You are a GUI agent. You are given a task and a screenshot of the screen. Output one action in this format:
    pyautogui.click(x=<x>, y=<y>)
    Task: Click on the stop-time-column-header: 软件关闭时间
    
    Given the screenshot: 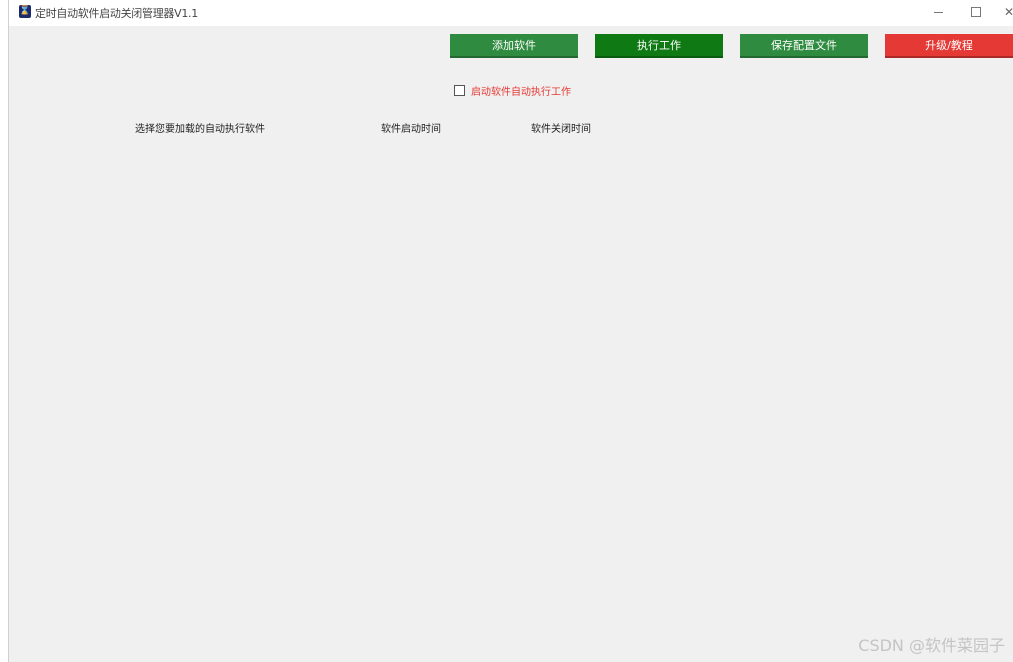 What is the action you would take?
    pyautogui.click(x=561, y=129)
    